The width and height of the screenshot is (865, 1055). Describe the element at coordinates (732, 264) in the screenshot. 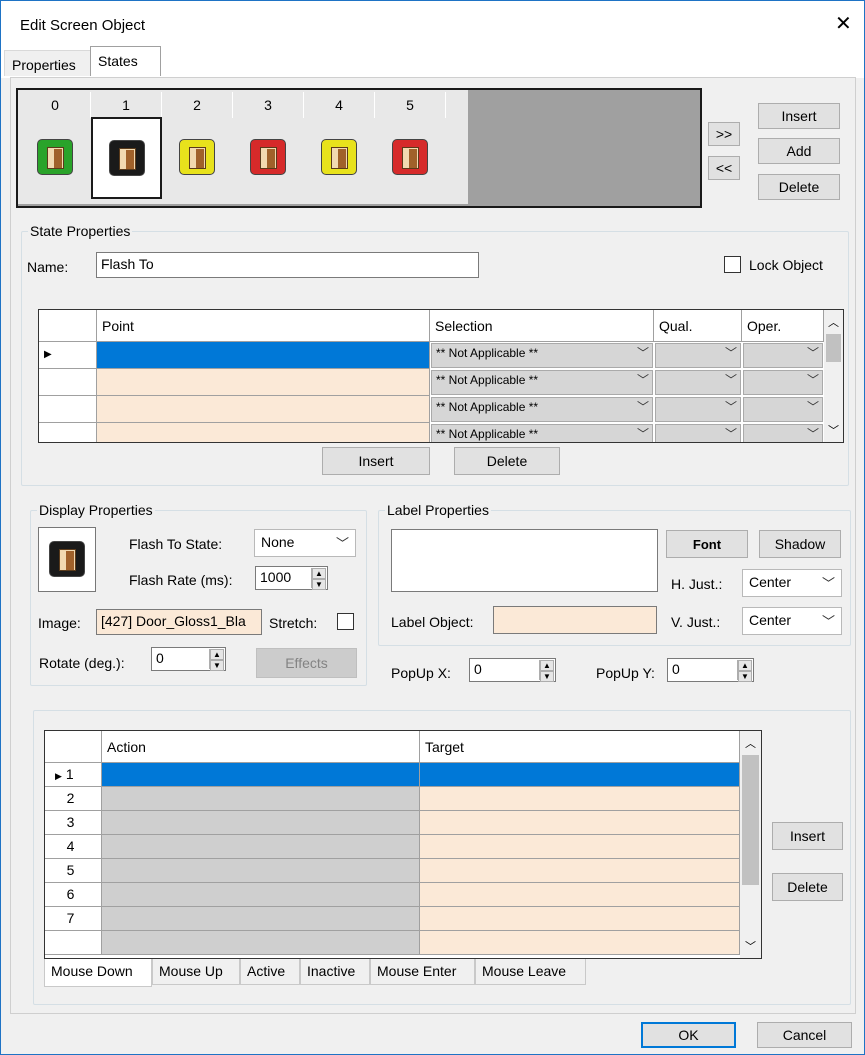

I see `lock-object-checkbox` at that location.